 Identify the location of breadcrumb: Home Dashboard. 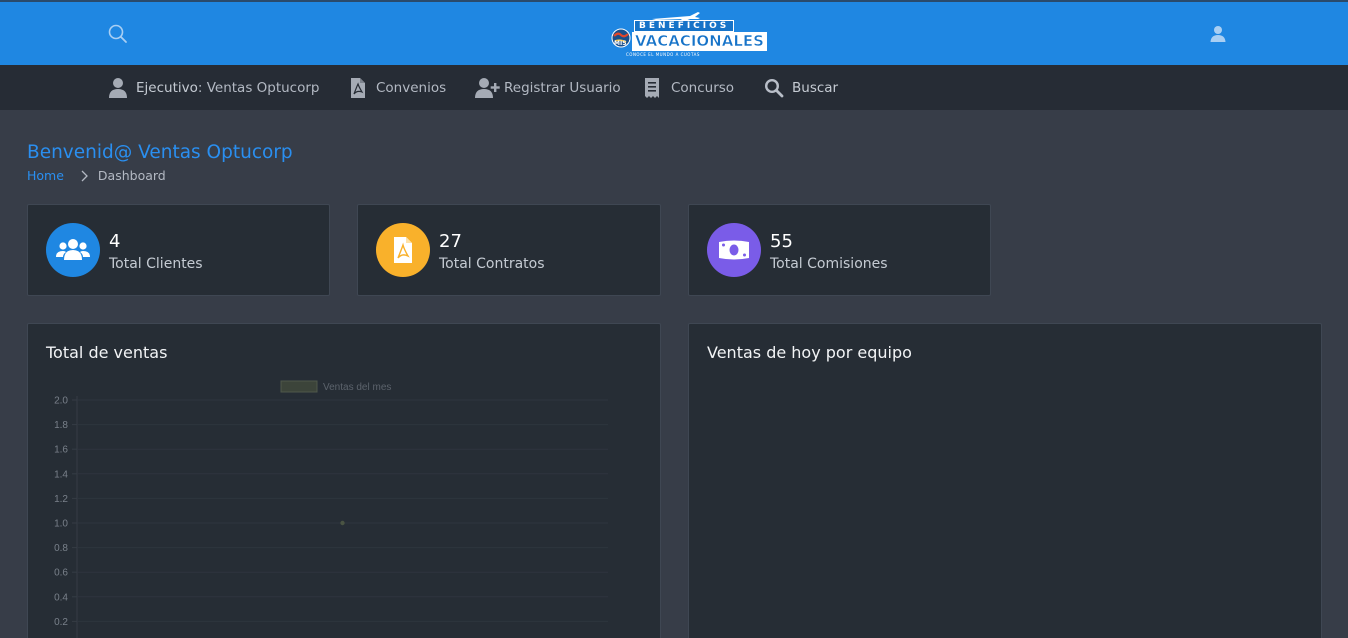
(96, 175).